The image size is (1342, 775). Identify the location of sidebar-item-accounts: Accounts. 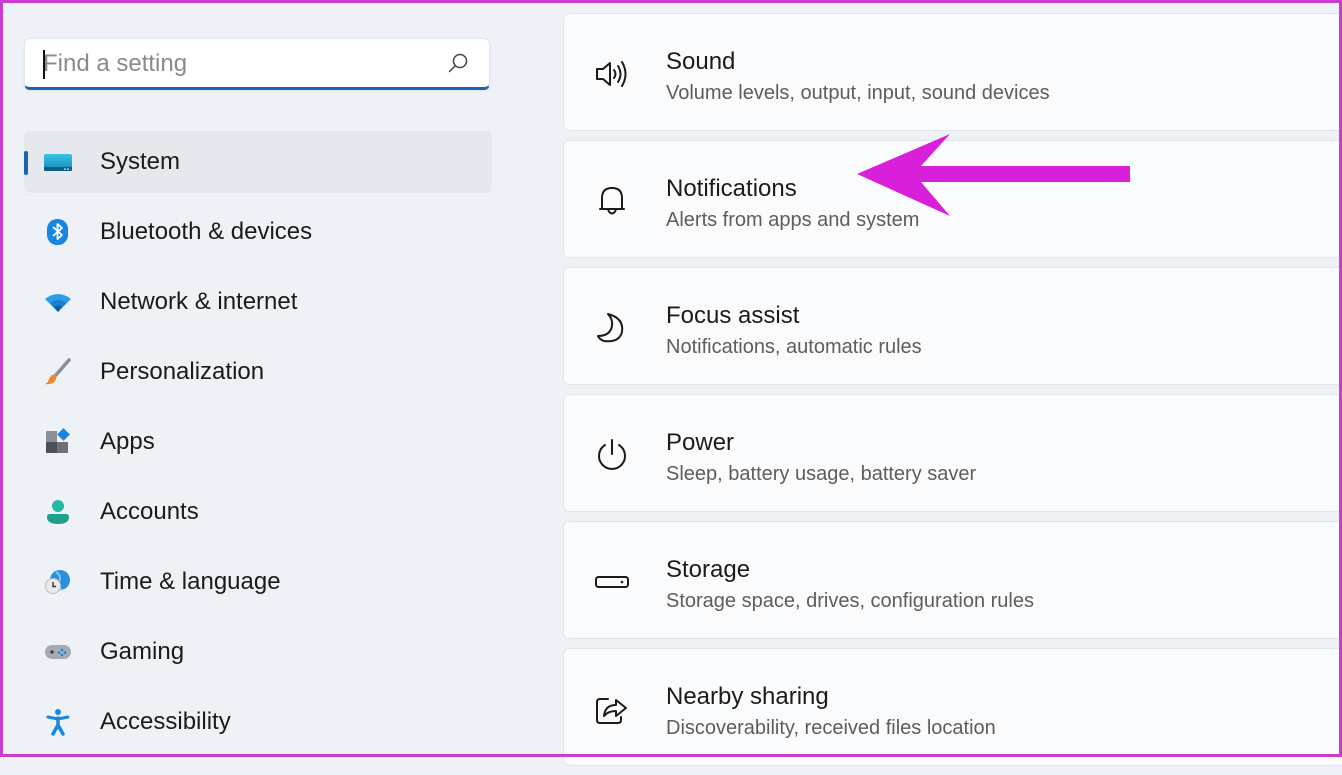
(258, 512).